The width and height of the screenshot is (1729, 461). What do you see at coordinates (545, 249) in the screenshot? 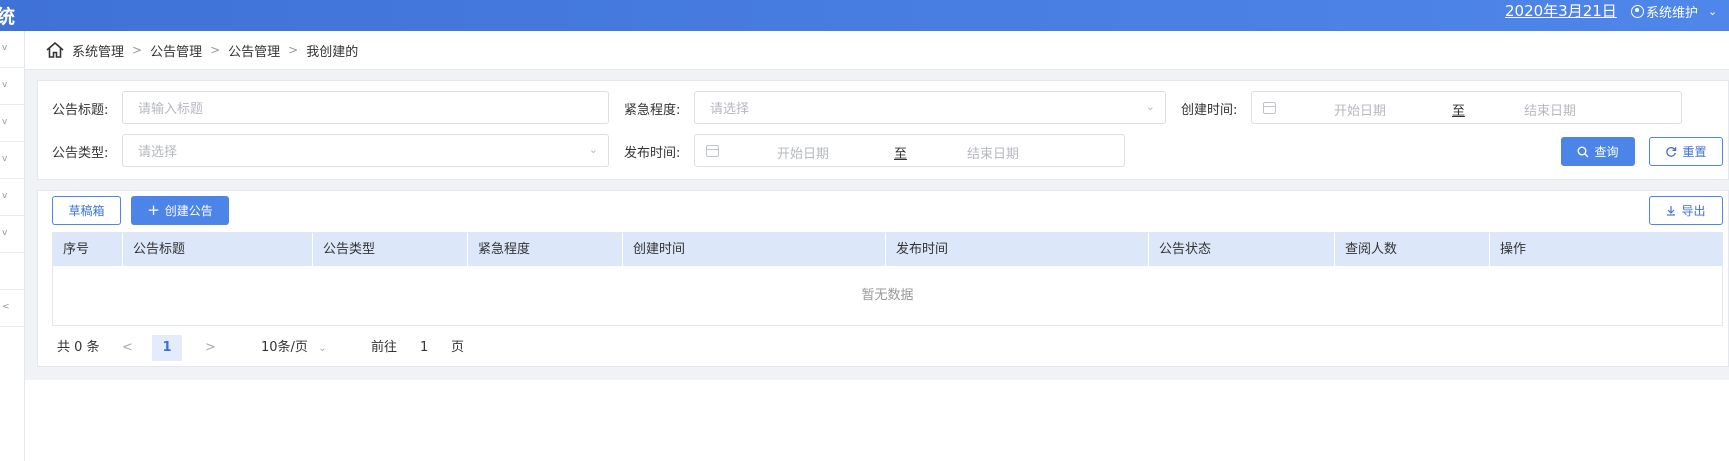
I see `column-header: 紧急程度` at bounding box center [545, 249].